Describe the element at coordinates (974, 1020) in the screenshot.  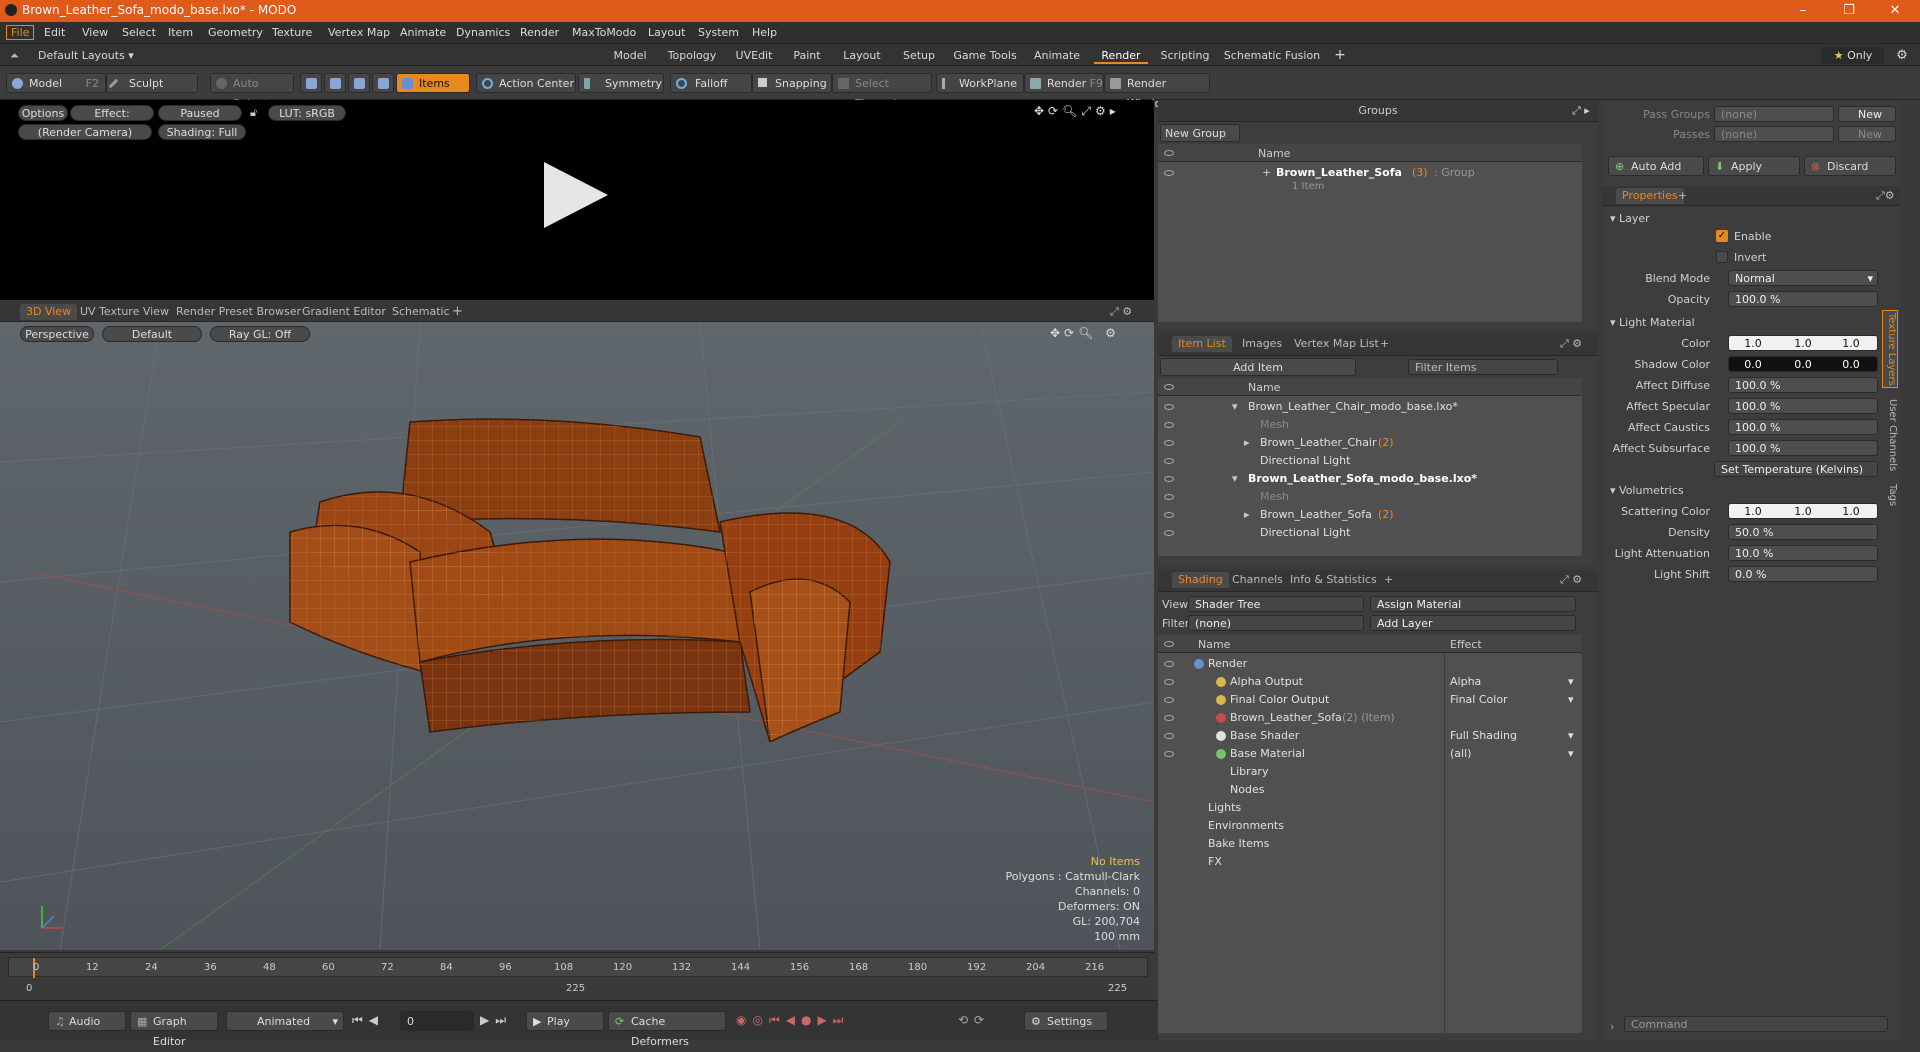
I see `key-extra-icons: ⟲⟳` at that location.